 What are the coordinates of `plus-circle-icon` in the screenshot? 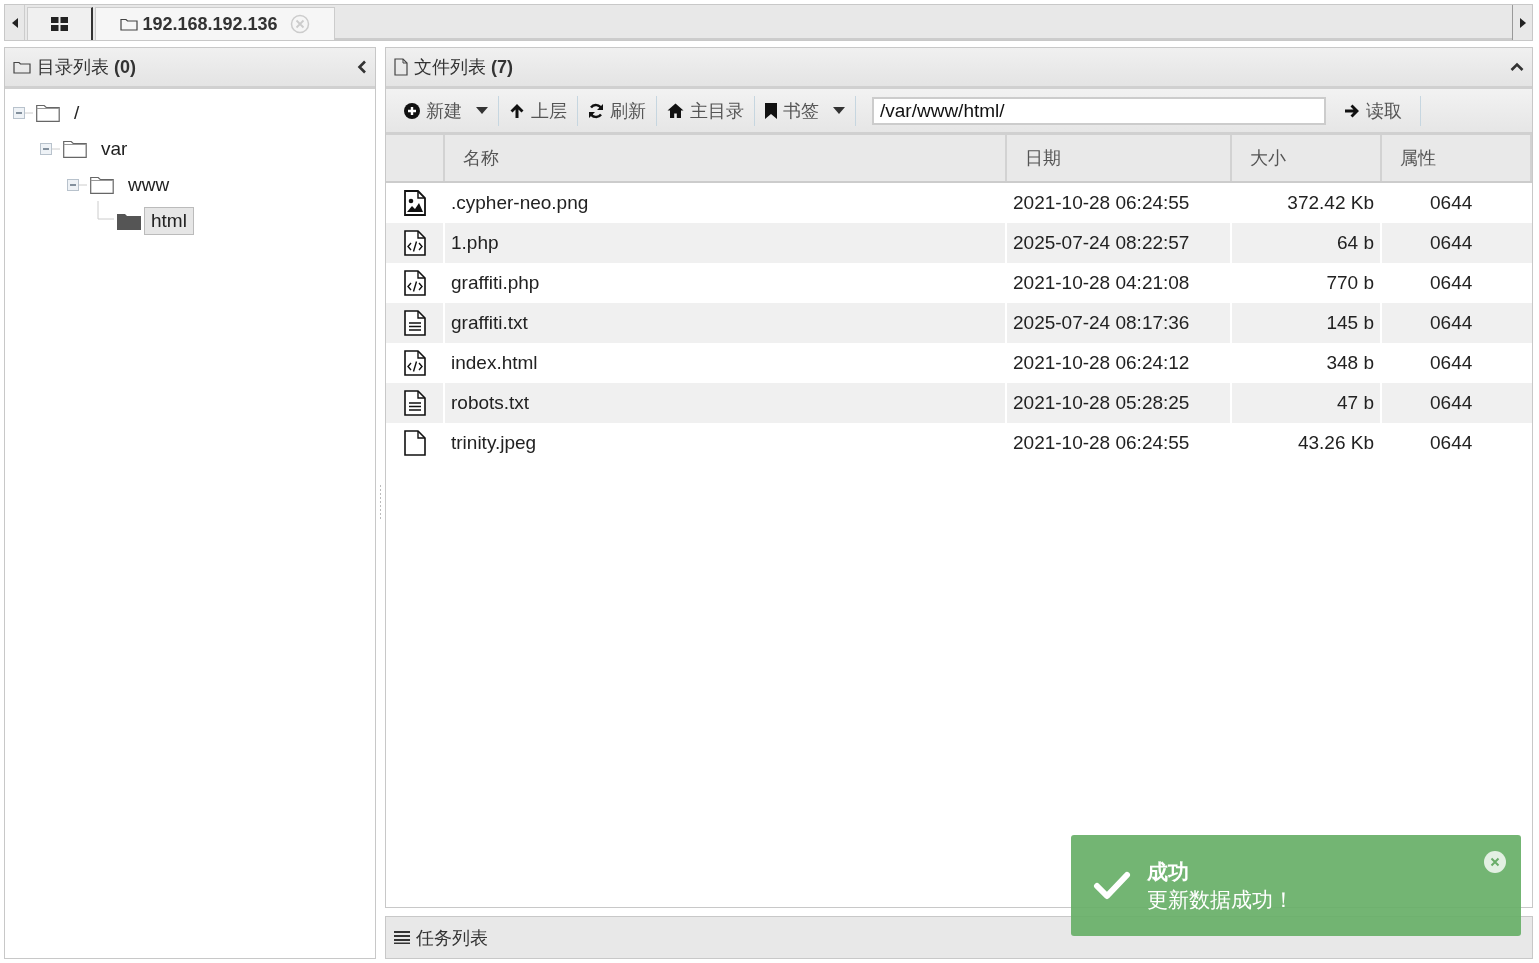 It's located at (412, 110).